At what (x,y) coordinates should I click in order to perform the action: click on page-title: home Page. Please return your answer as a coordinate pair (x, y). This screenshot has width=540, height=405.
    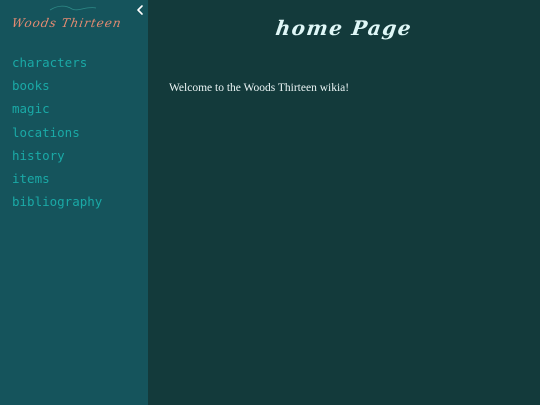
    Looking at the image, I should click on (344, 28).